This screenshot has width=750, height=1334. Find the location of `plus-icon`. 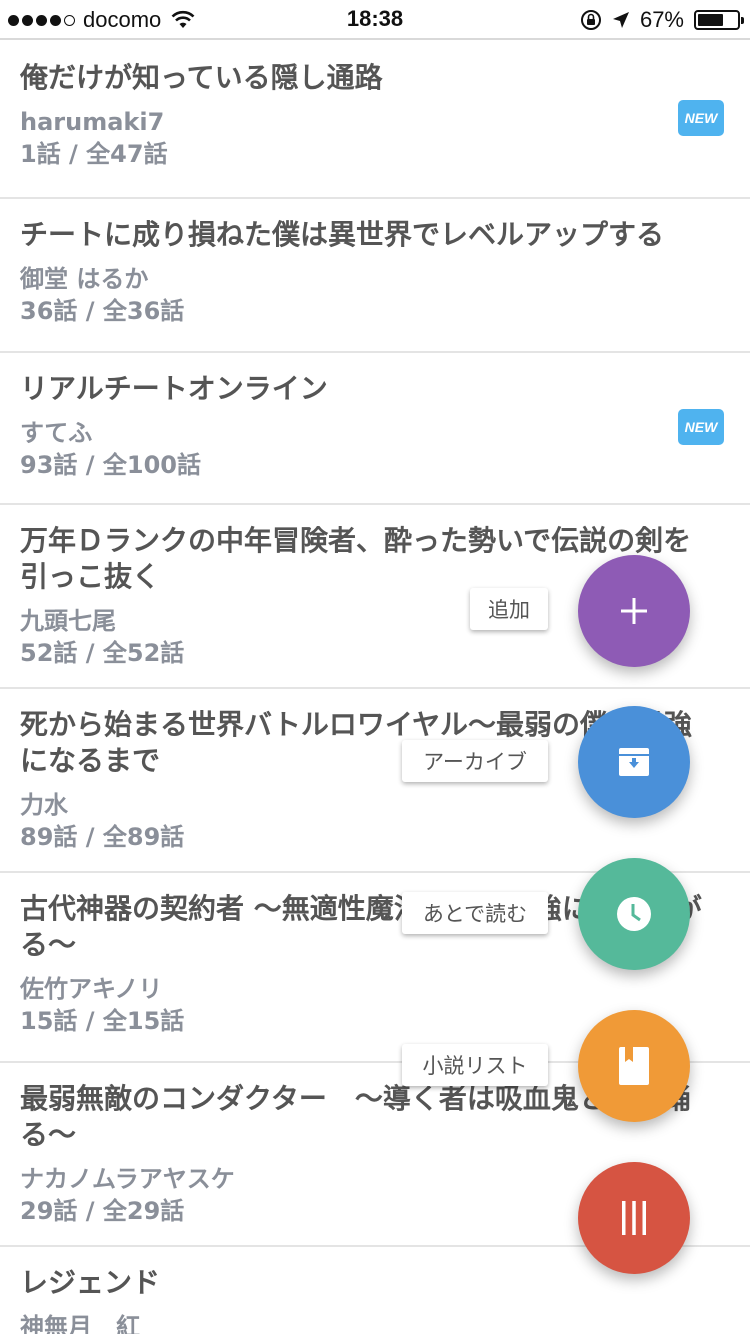

plus-icon is located at coordinates (634, 611).